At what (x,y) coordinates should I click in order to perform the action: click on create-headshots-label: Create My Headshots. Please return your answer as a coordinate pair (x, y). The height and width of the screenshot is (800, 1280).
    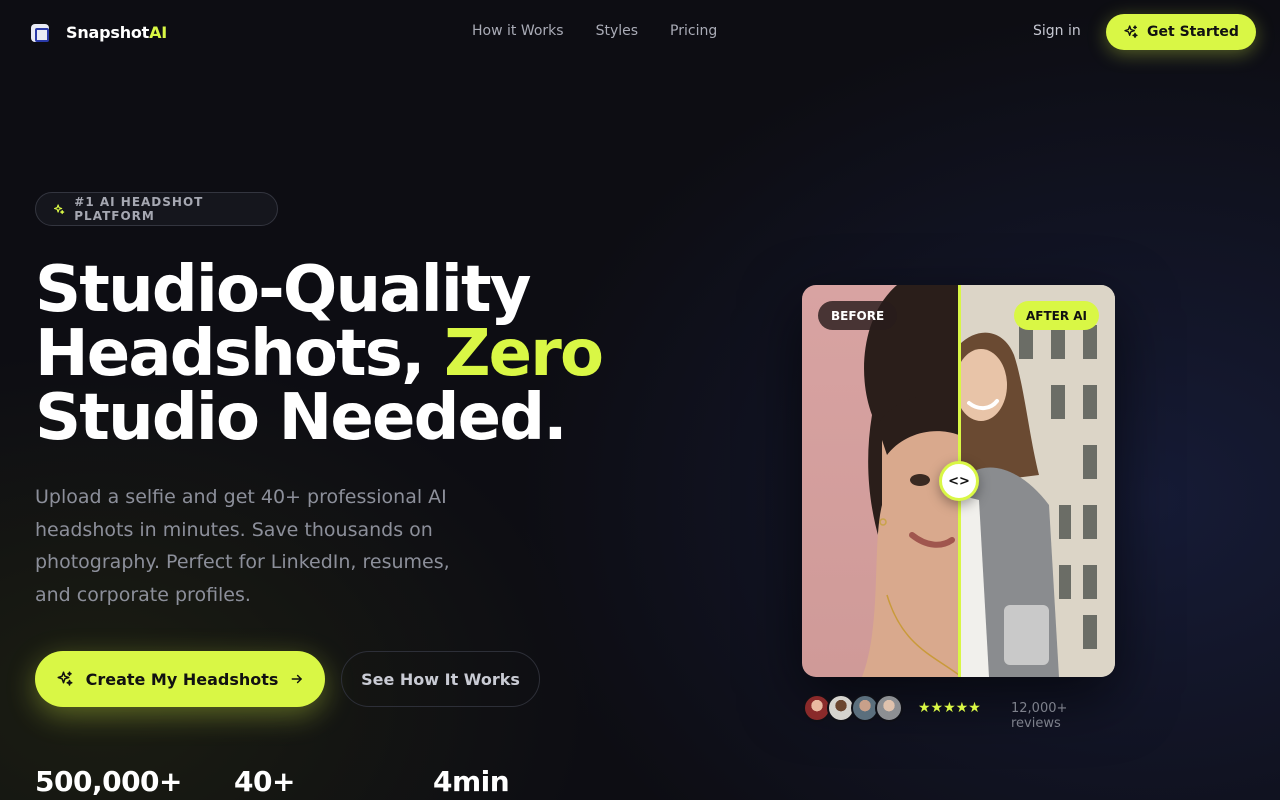
    Looking at the image, I should click on (182, 679).